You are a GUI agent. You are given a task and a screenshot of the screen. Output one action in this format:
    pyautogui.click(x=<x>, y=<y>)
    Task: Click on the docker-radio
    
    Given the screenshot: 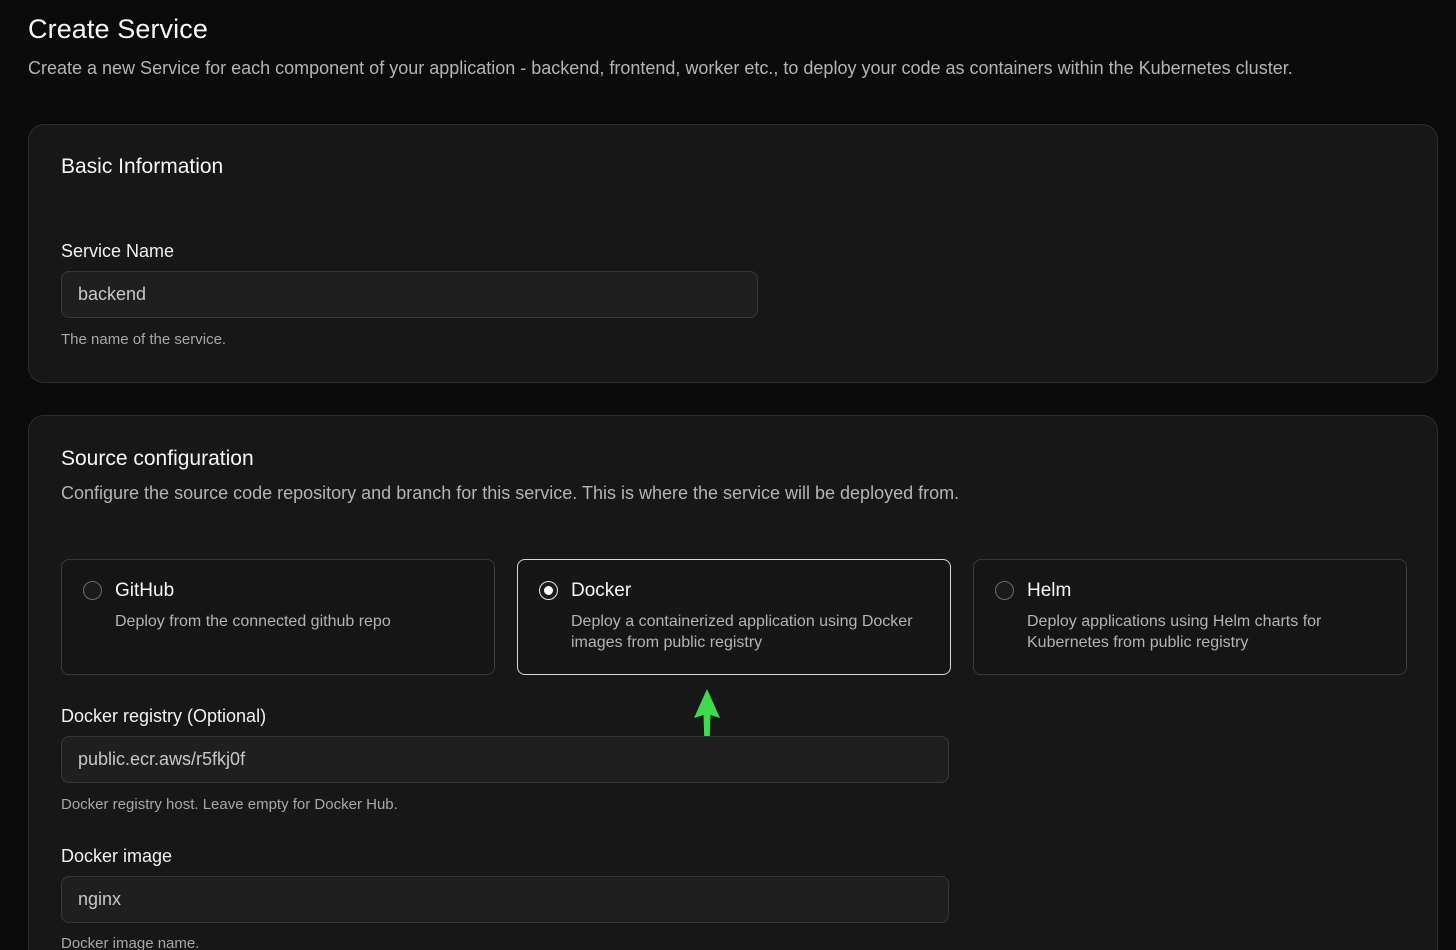 What is the action you would take?
    pyautogui.click(x=548, y=590)
    